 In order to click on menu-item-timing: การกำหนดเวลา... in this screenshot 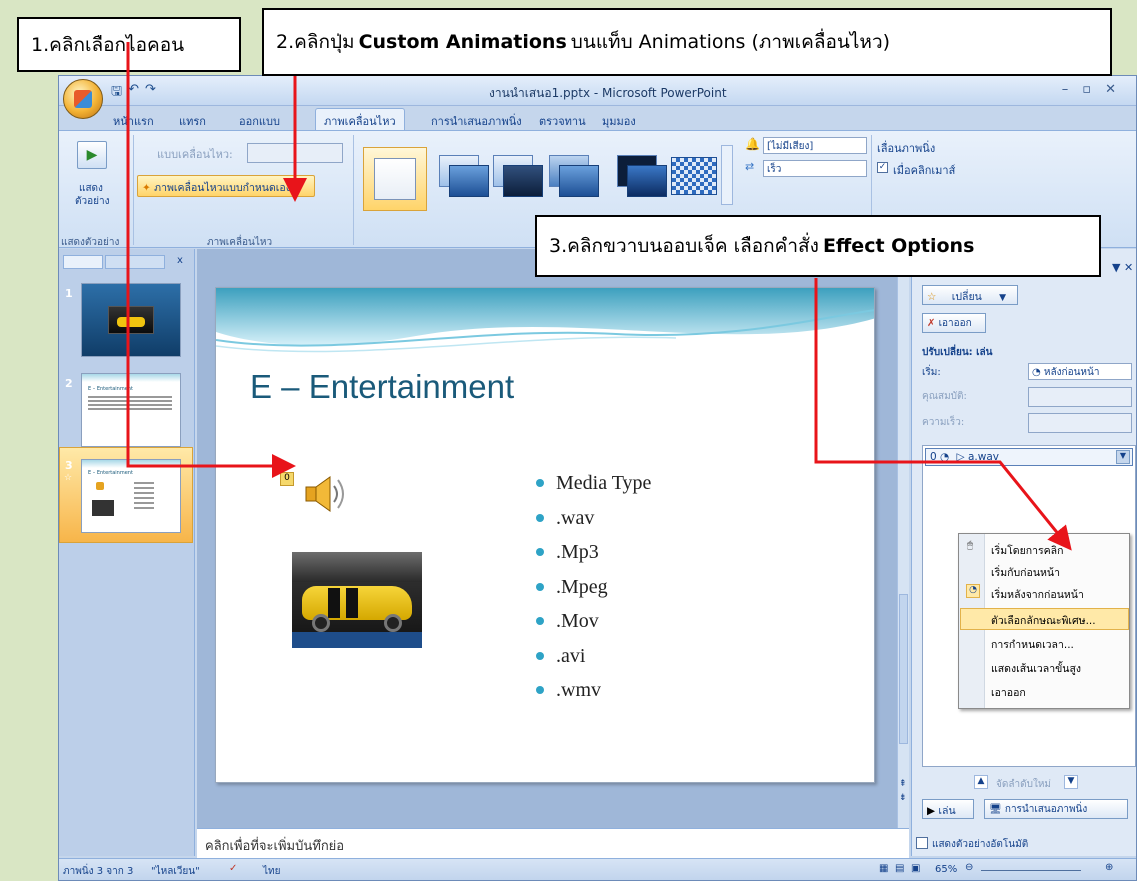, I will do `click(1032, 644)`.